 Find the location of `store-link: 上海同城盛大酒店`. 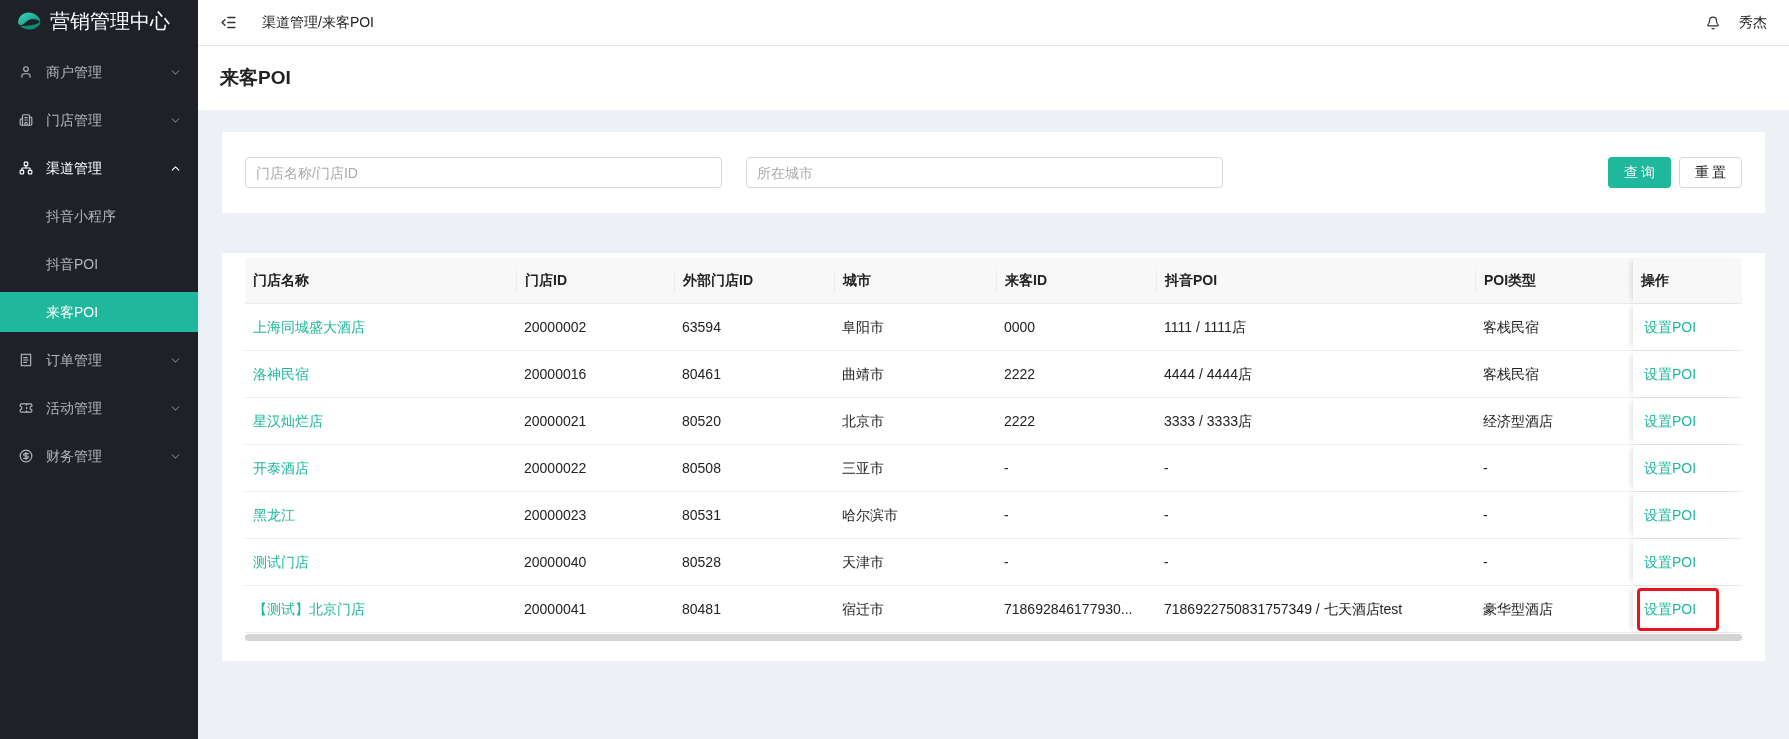

store-link: 上海同城盛大酒店 is located at coordinates (309, 327).